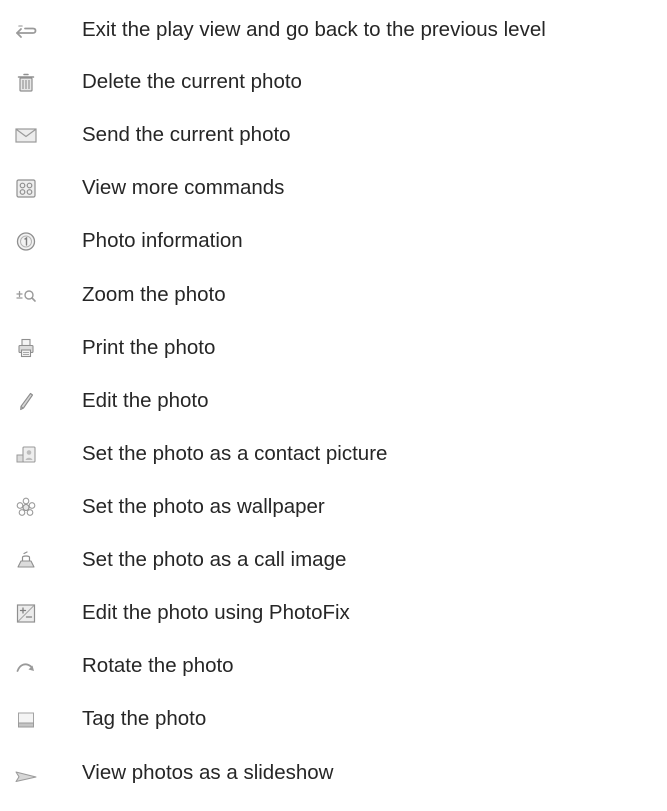 The image size is (667, 811). What do you see at coordinates (235, 453) in the screenshot?
I see `legend-label: Set the photo as a contact picture` at bounding box center [235, 453].